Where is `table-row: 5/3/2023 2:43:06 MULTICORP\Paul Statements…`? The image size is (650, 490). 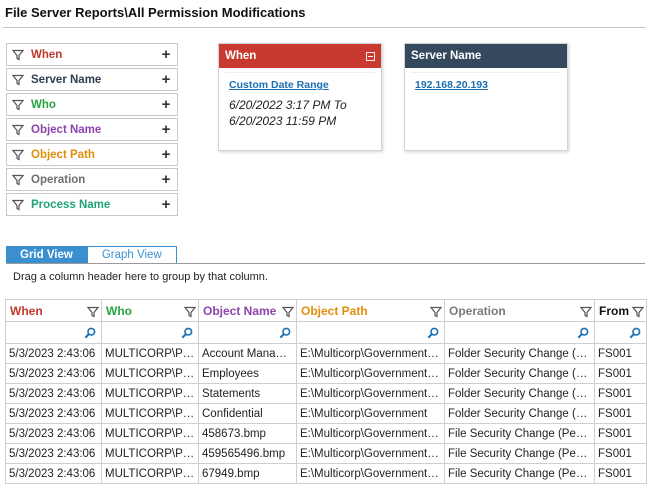 table-row: 5/3/2023 2:43:06 MULTICORP\Paul Statements… is located at coordinates (326, 393).